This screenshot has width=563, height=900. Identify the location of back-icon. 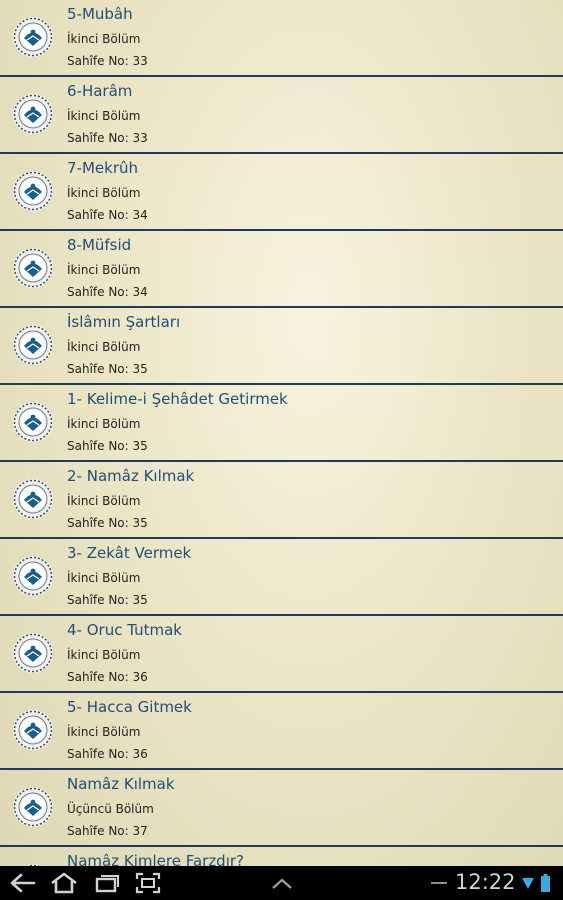
(23, 883).